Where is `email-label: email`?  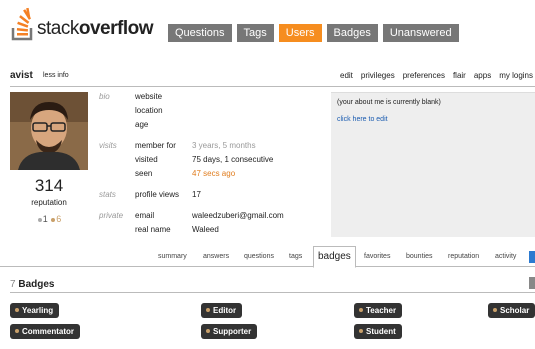 email-label: email is located at coordinates (145, 215).